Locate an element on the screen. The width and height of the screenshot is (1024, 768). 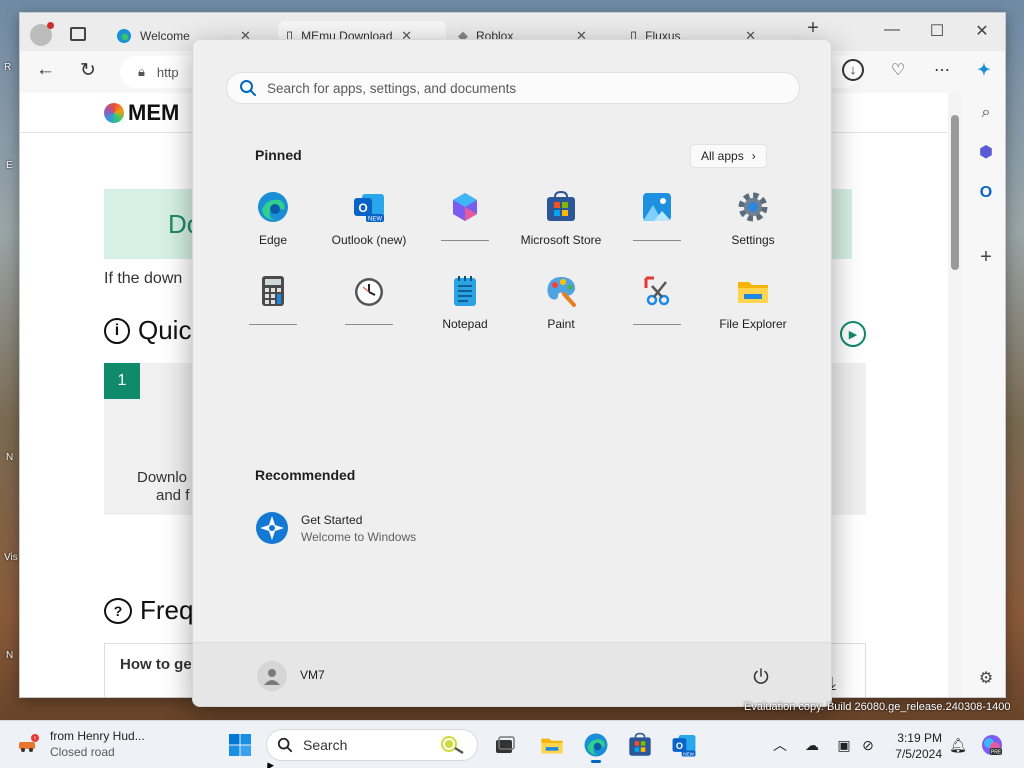
calculator-icon is located at coordinates (273, 291).